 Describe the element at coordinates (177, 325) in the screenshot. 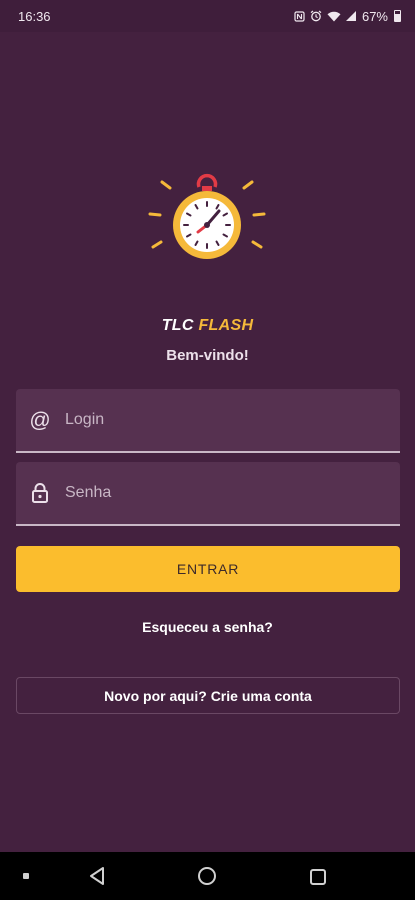

I see `app-title-part1: TLC` at that location.